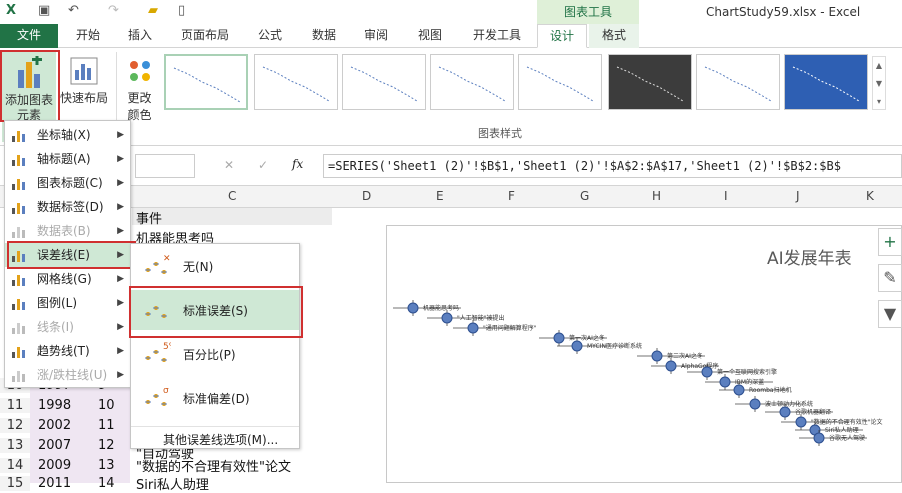  I want to click on cell-c15: Siri私人助理, so click(172, 483).